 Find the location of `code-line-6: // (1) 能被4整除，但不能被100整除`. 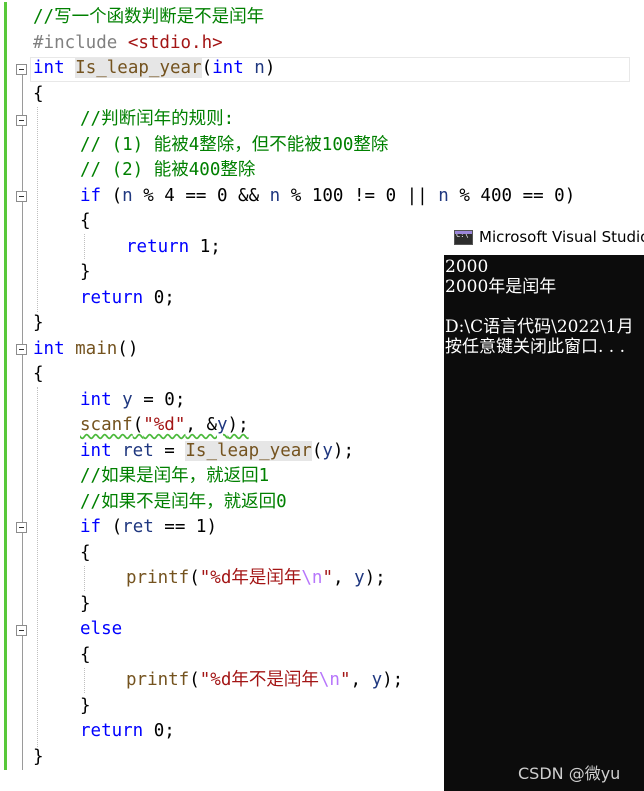

code-line-6: // (1) 能被4整除，但不能被100整除 is located at coordinates (234, 145).